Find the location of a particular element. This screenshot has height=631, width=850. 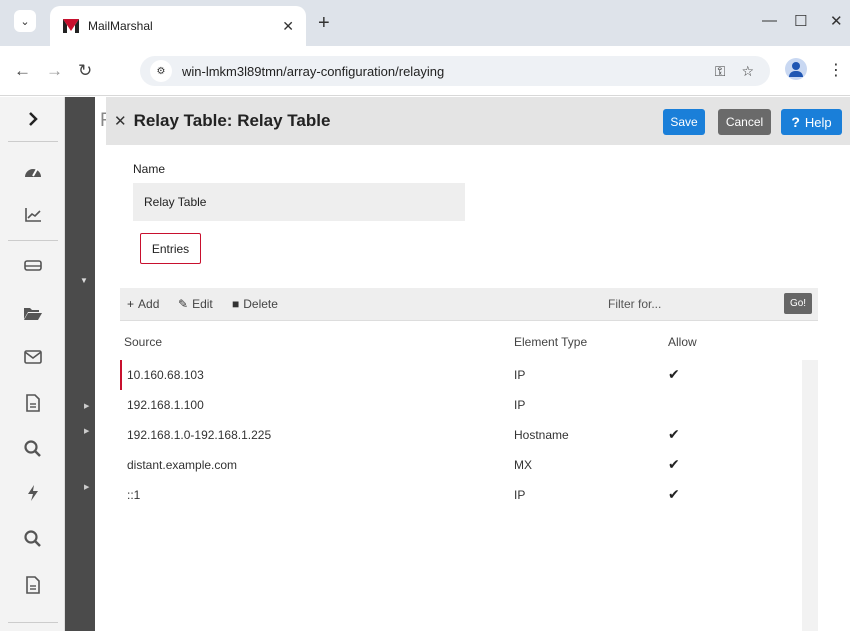

back-arrow-icon: ← is located at coordinates (22, 71).